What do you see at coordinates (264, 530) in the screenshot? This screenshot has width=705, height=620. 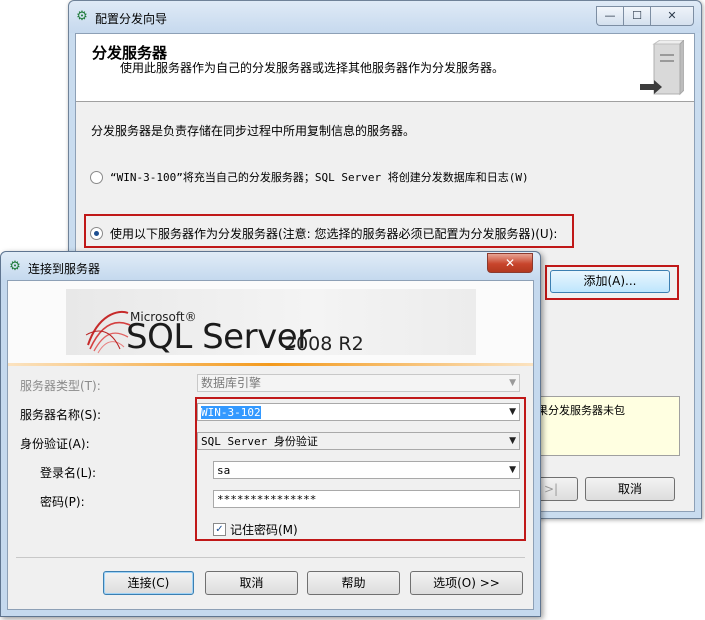 I see `remember-password-label: 记住密码(M)` at bounding box center [264, 530].